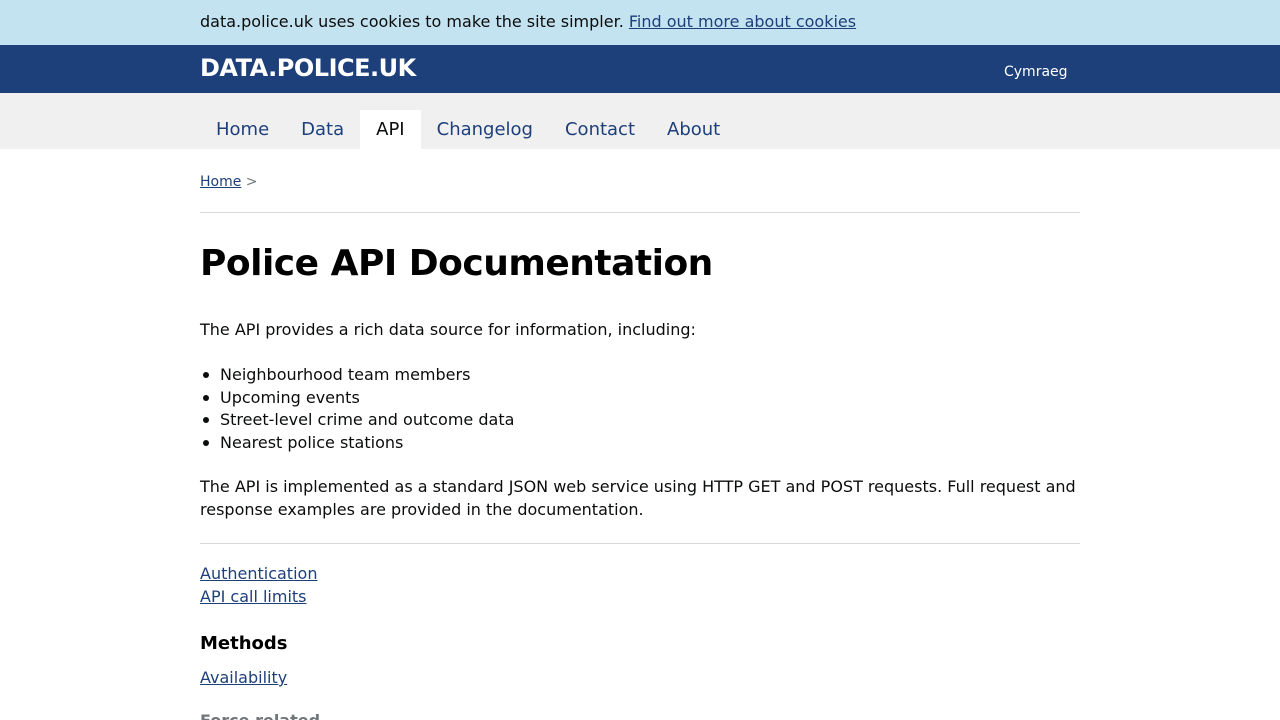 This screenshot has height=720, width=1280. Describe the element at coordinates (220, 182) in the screenshot. I see `breadcrumb-home-link: Home` at that location.